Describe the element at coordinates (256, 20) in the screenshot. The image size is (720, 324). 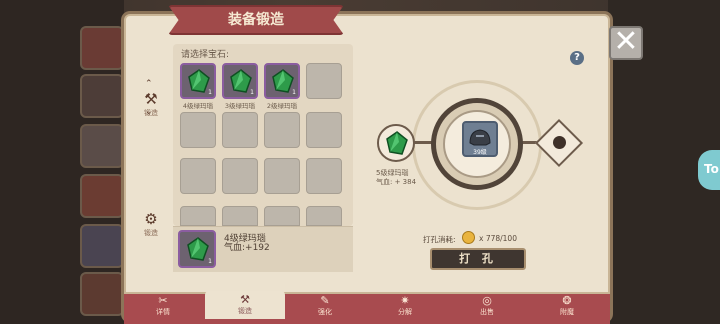
I see `dialog-title: 装备锻造` at that location.